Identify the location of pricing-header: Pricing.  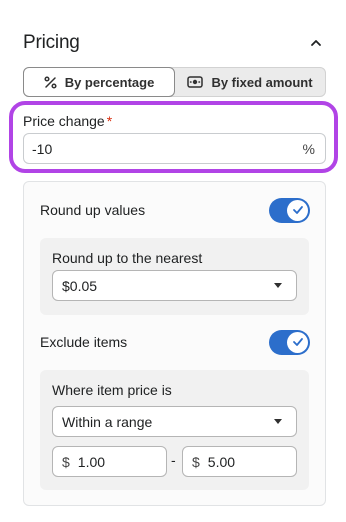
(175, 43).